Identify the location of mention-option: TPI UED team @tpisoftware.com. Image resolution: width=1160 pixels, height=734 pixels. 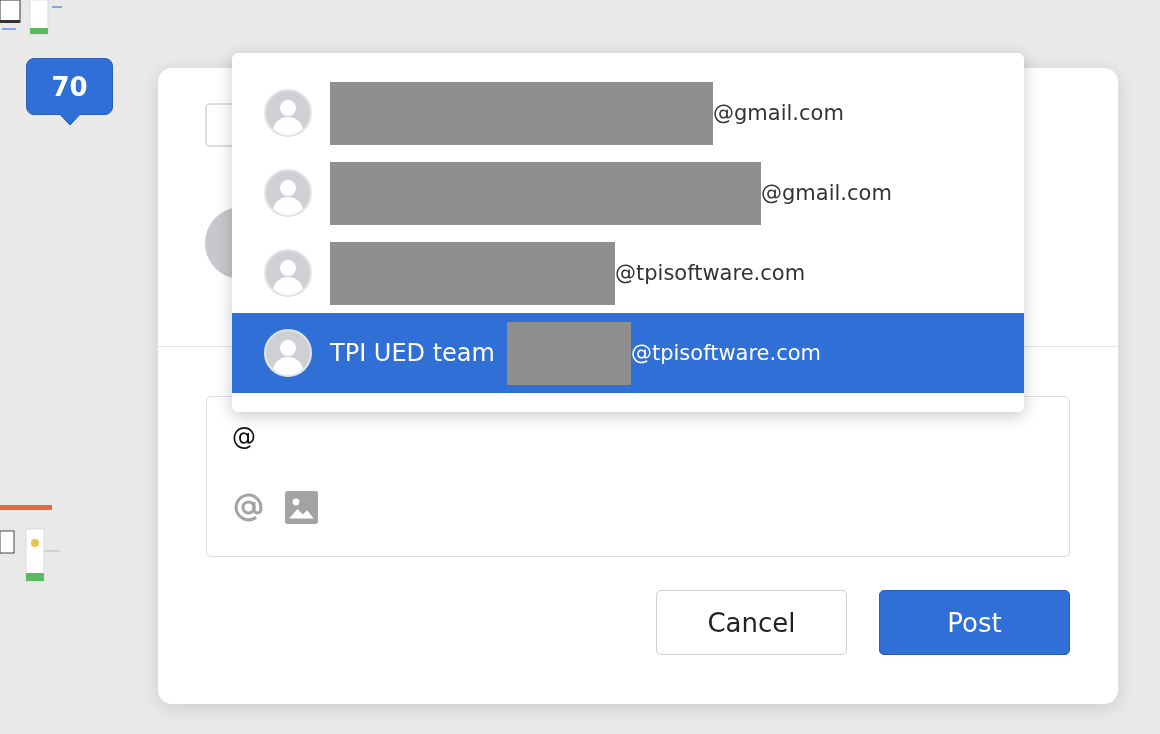
(628, 353).